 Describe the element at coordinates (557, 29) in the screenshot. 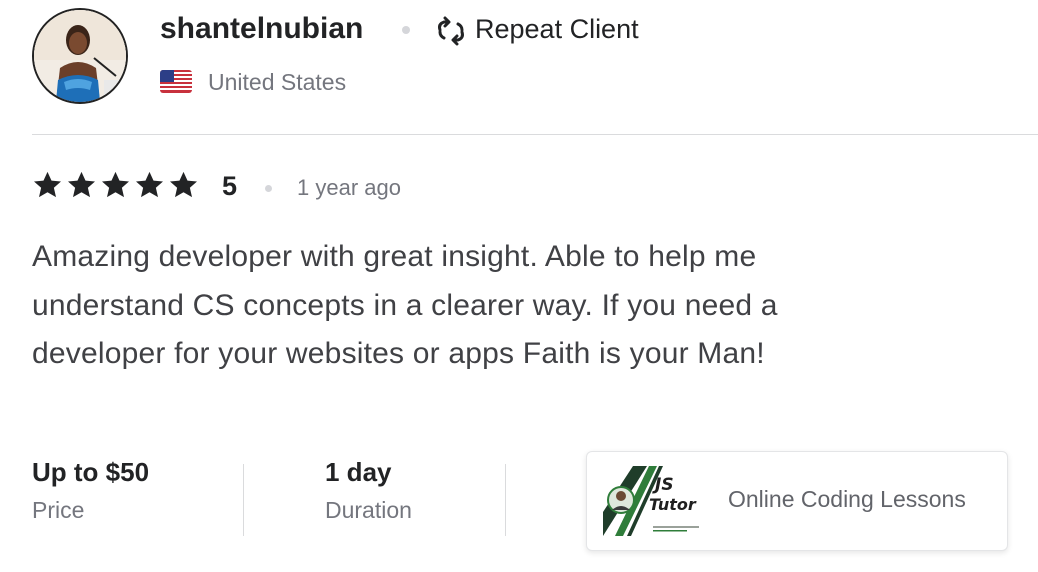

I see `repeat-client-badge: Repeat Client` at that location.